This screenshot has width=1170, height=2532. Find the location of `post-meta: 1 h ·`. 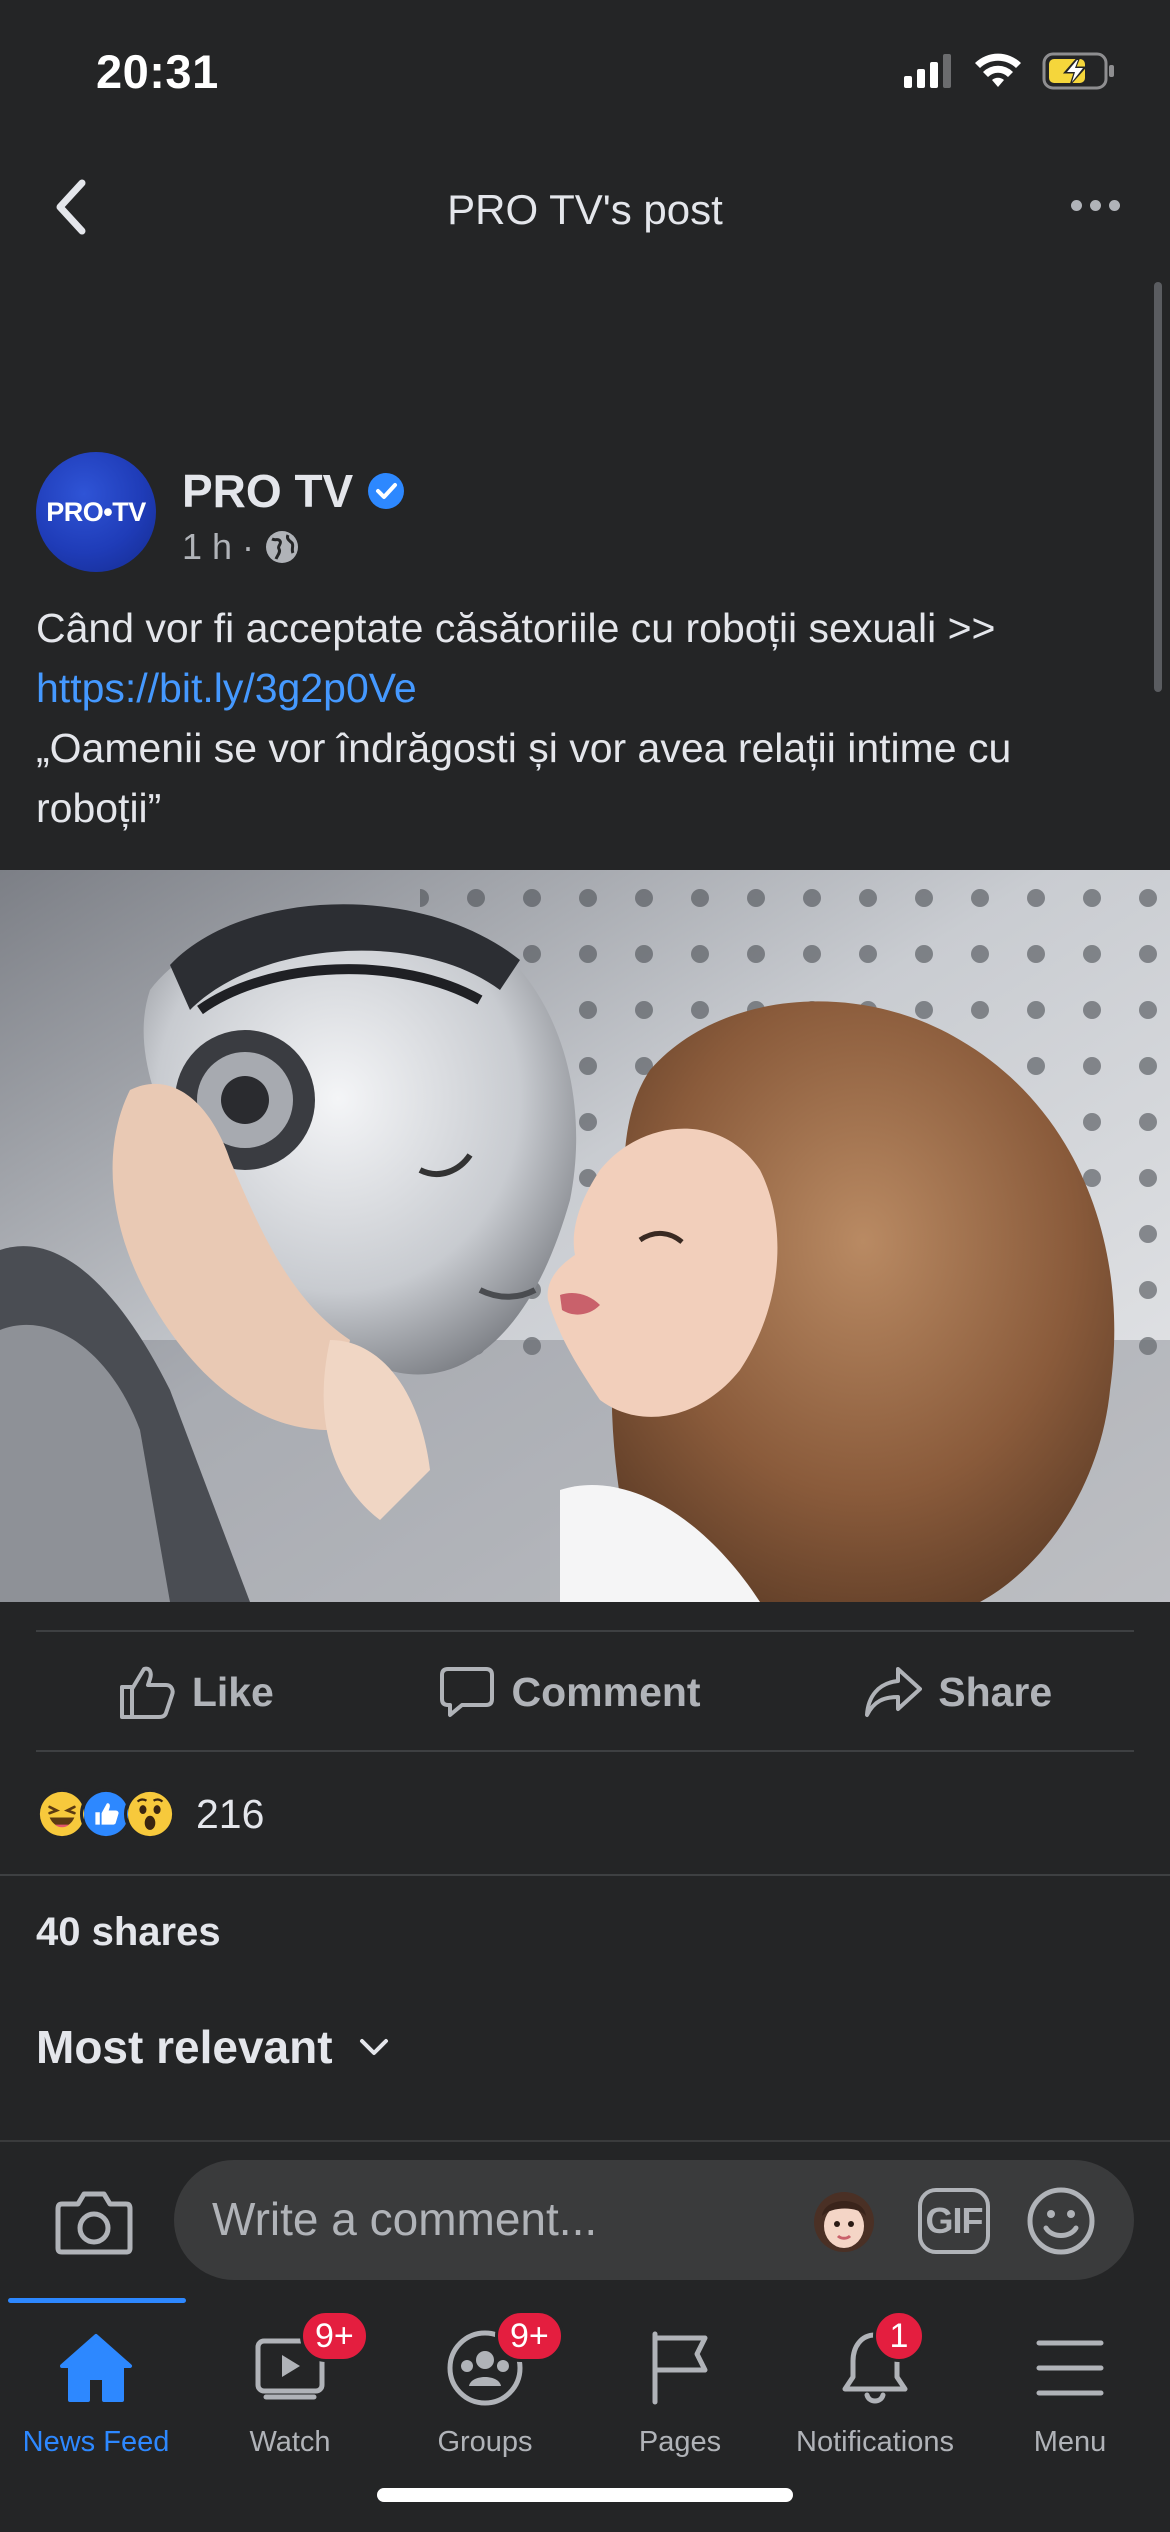

post-meta: 1 h · is located at coordinates (241, 547).